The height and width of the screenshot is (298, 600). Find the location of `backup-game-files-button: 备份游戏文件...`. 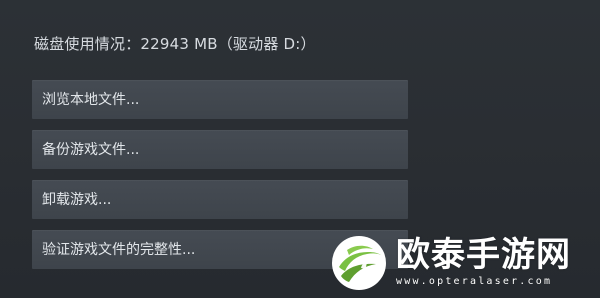

backup-game-files-button: 备份游戏文件... is located at coordinates (220, 149).